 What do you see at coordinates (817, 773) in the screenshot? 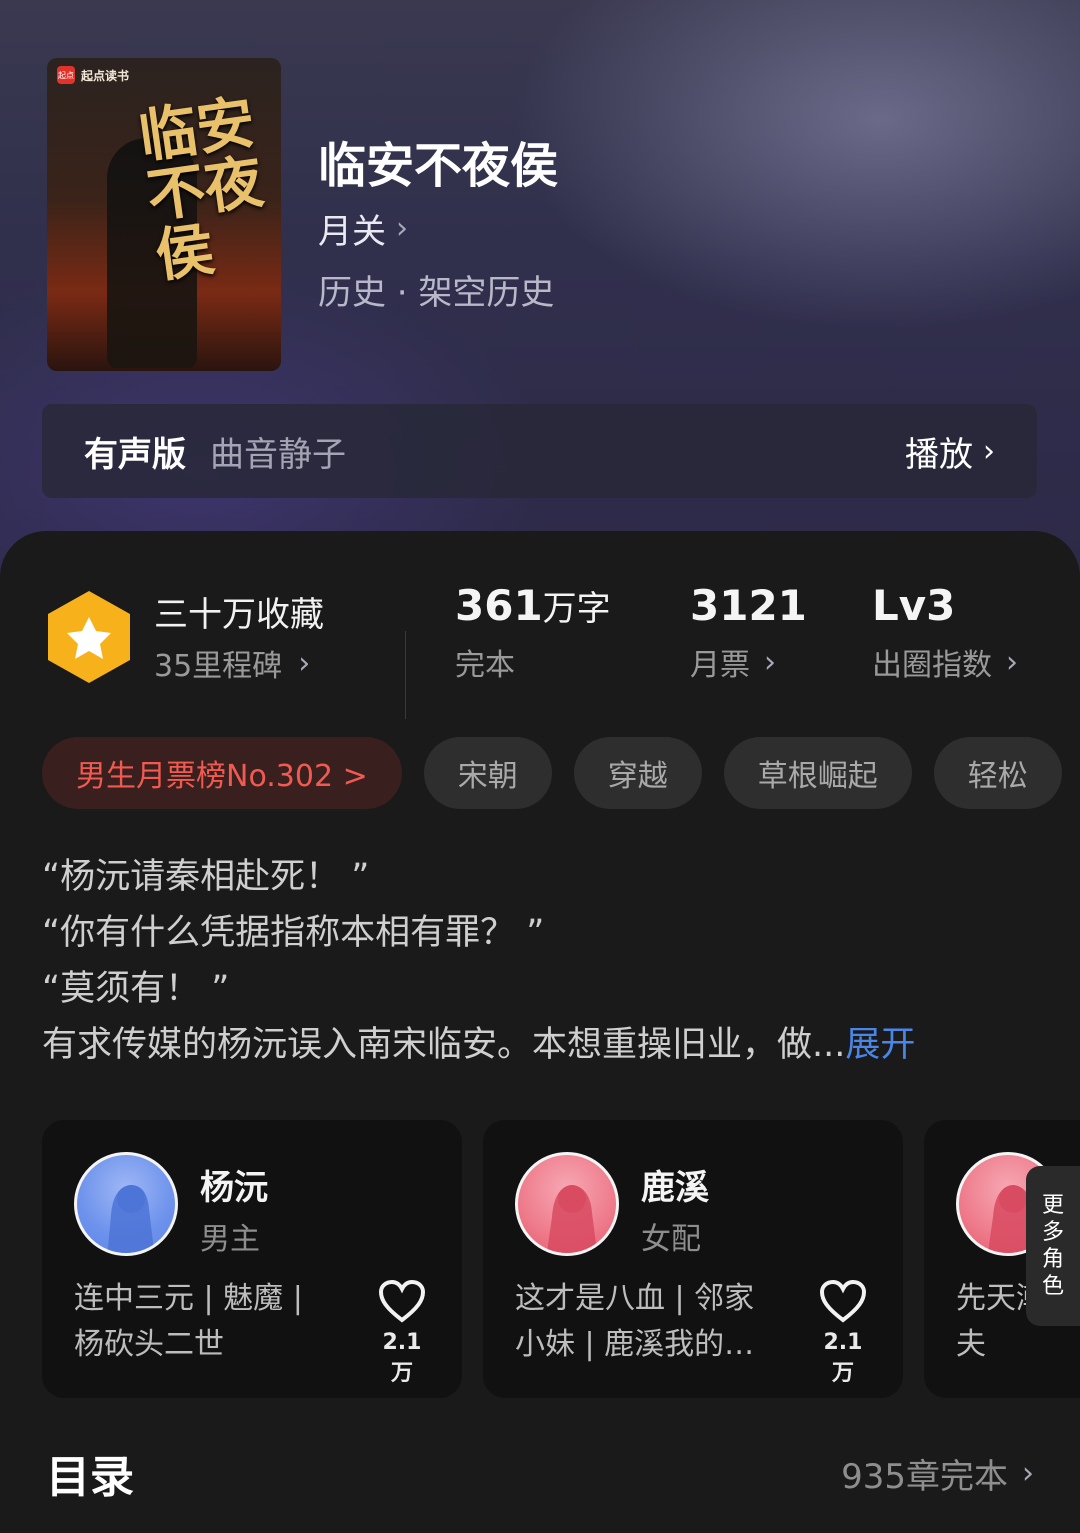
I see `tag-item: 草根崛起` at bounding box center [817, 773].